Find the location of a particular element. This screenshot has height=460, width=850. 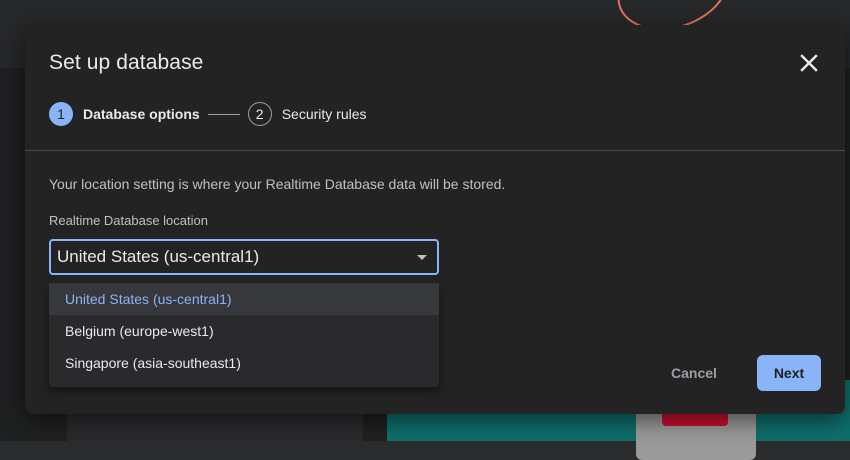

next-button: Next is located at coordinates (789, 373).